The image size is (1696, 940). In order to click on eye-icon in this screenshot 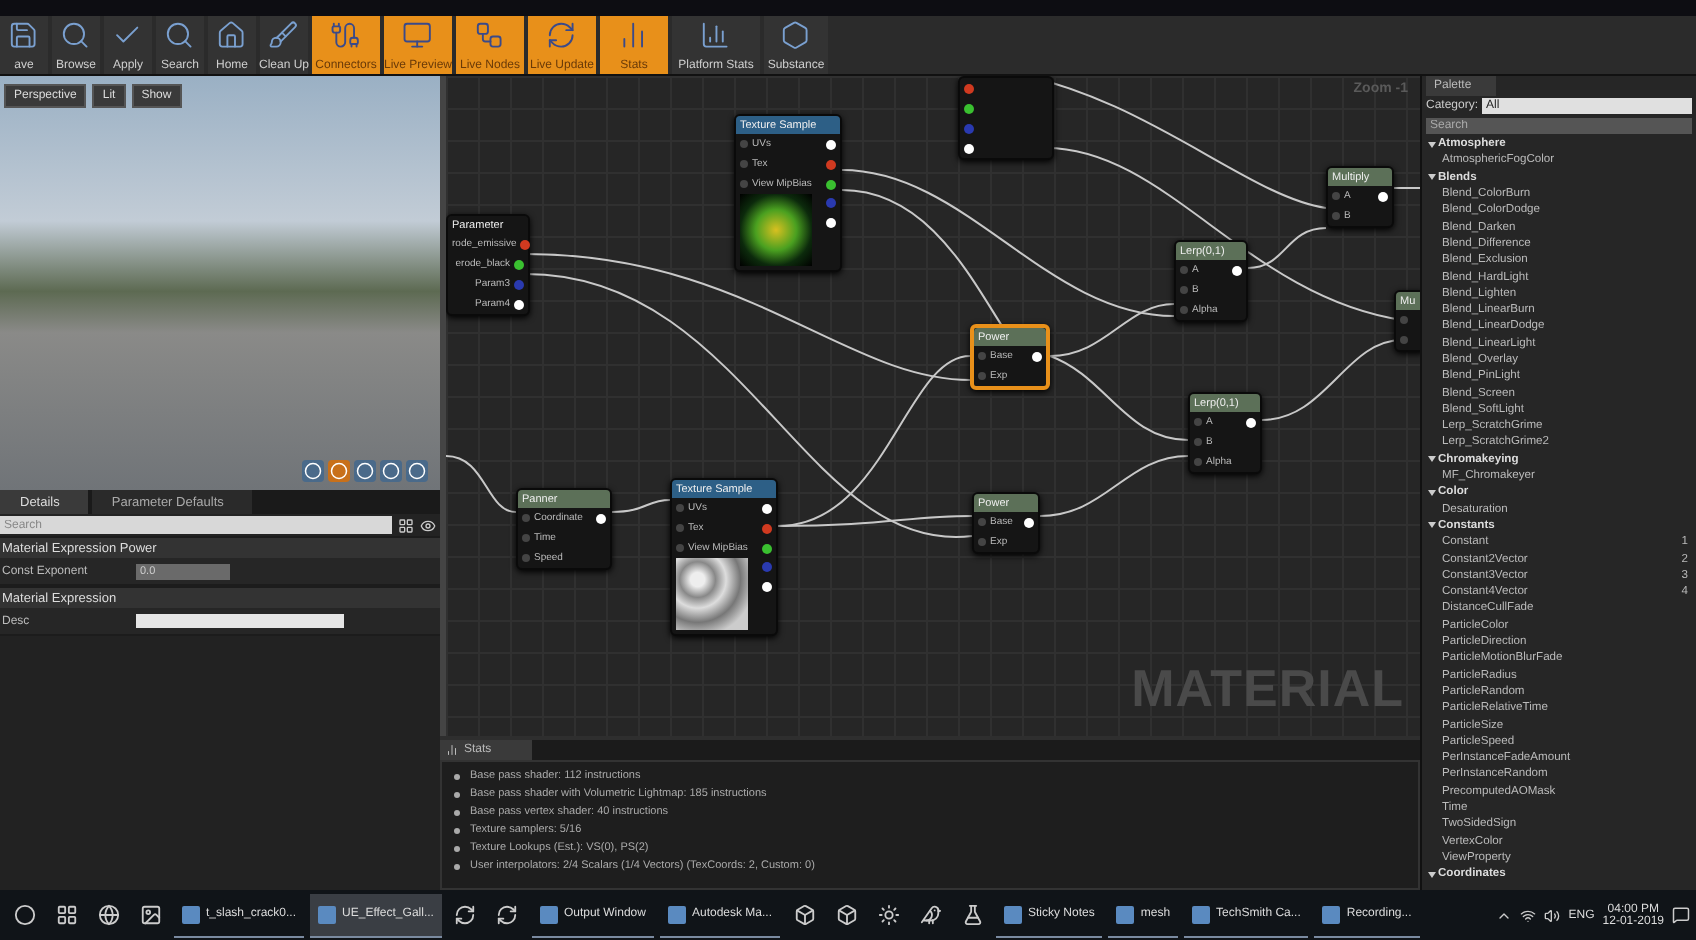, I will do `click(428, 525)`.